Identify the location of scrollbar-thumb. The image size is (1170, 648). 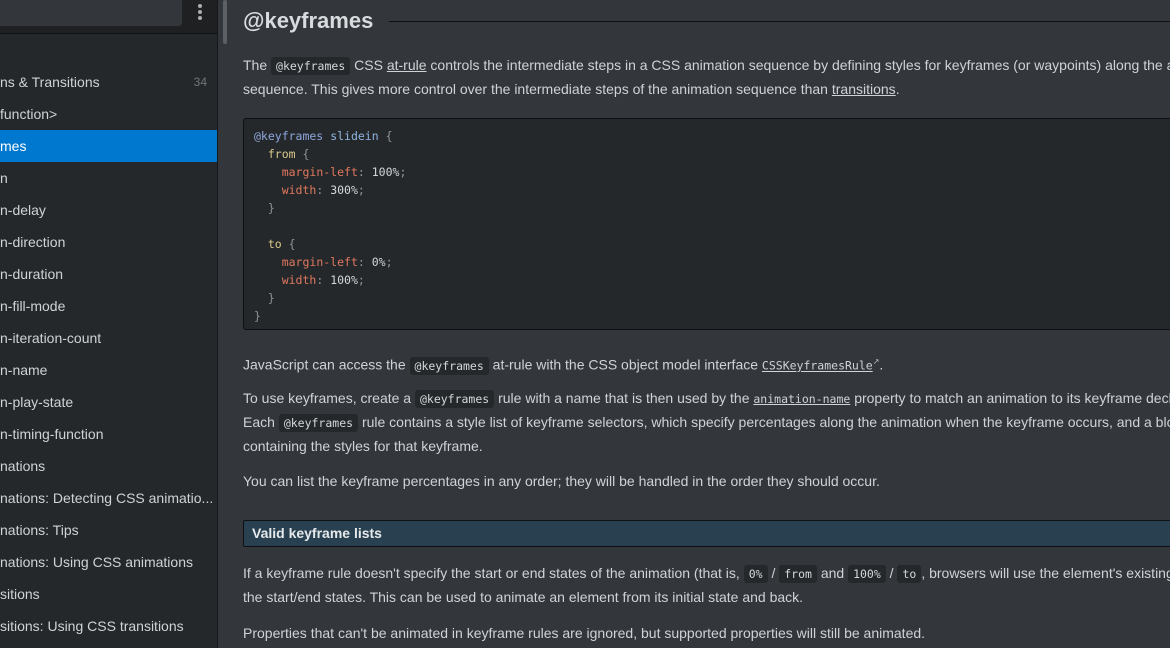
(225, 22).